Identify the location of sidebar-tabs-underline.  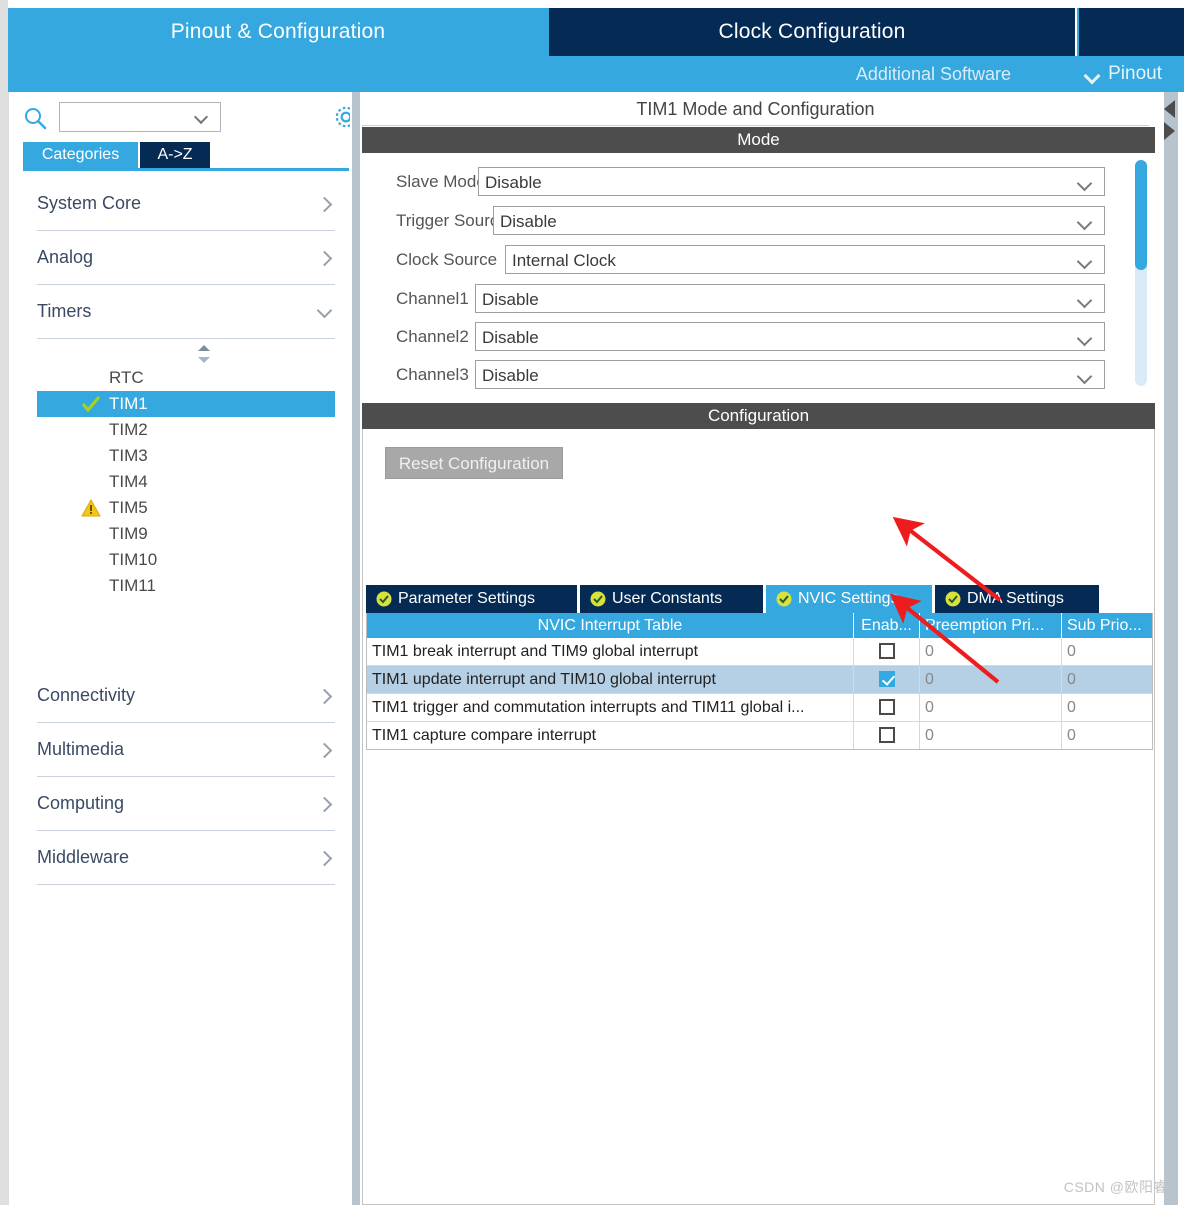
(186, 169).